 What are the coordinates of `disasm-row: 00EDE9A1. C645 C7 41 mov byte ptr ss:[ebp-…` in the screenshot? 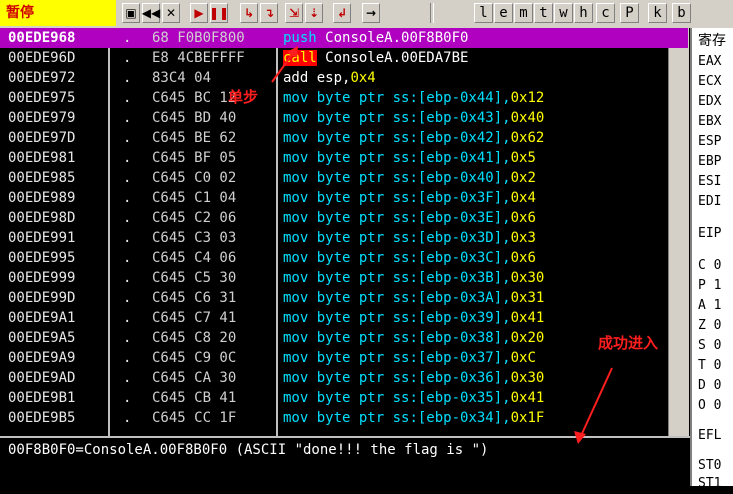 It's located at (344, 318).